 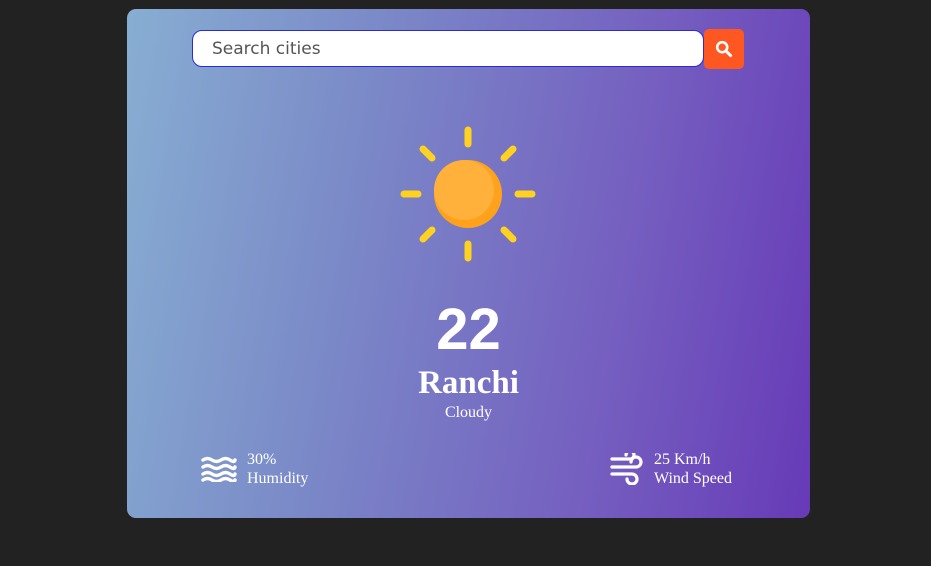 What do you see at coordinates (262, 459) in the screenshot?
I see `humidity-value: 30%` at bounding box center [262, 459].